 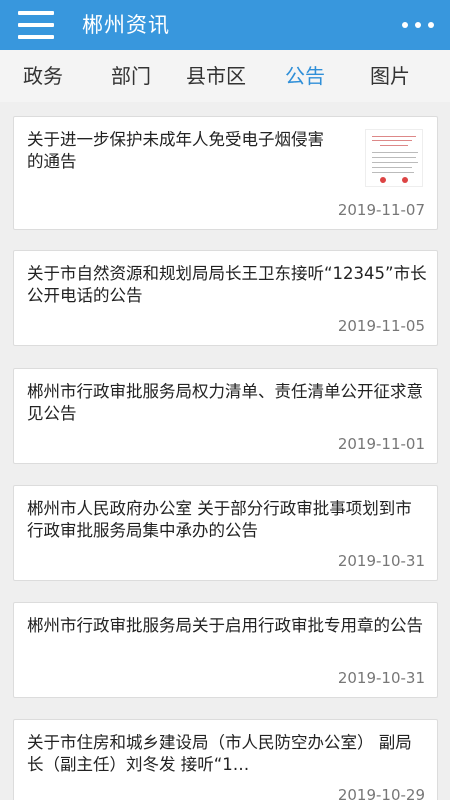 What do you see at coordinates (225, 402) in the screenshot?
I see `article-title: 郴州市行政审批服务局权力清单、责任清单公开征求意见公告` at bounding box center [225, 402].